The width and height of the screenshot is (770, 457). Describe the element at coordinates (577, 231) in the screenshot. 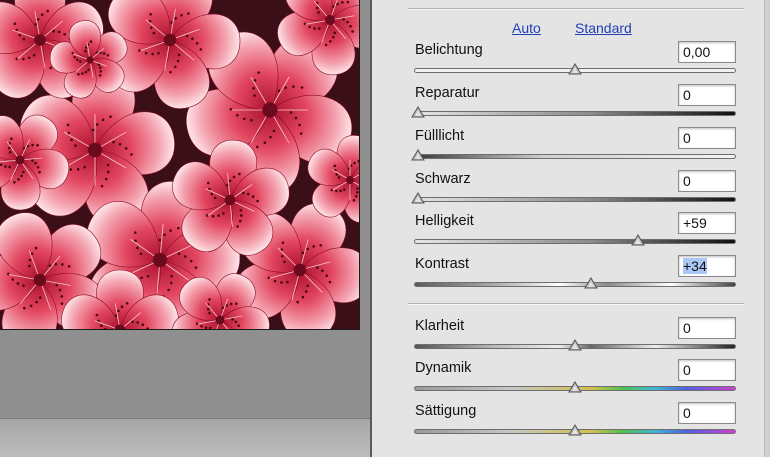

I see `control-helligkeit: Helligkeit +59` at that location.